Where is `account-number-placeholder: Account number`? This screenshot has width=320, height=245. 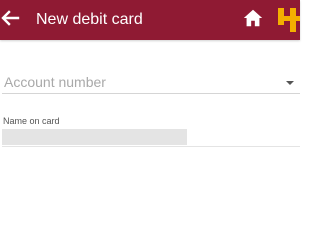 account-number-placeholder: Account number is located at coordinates (55, 82).